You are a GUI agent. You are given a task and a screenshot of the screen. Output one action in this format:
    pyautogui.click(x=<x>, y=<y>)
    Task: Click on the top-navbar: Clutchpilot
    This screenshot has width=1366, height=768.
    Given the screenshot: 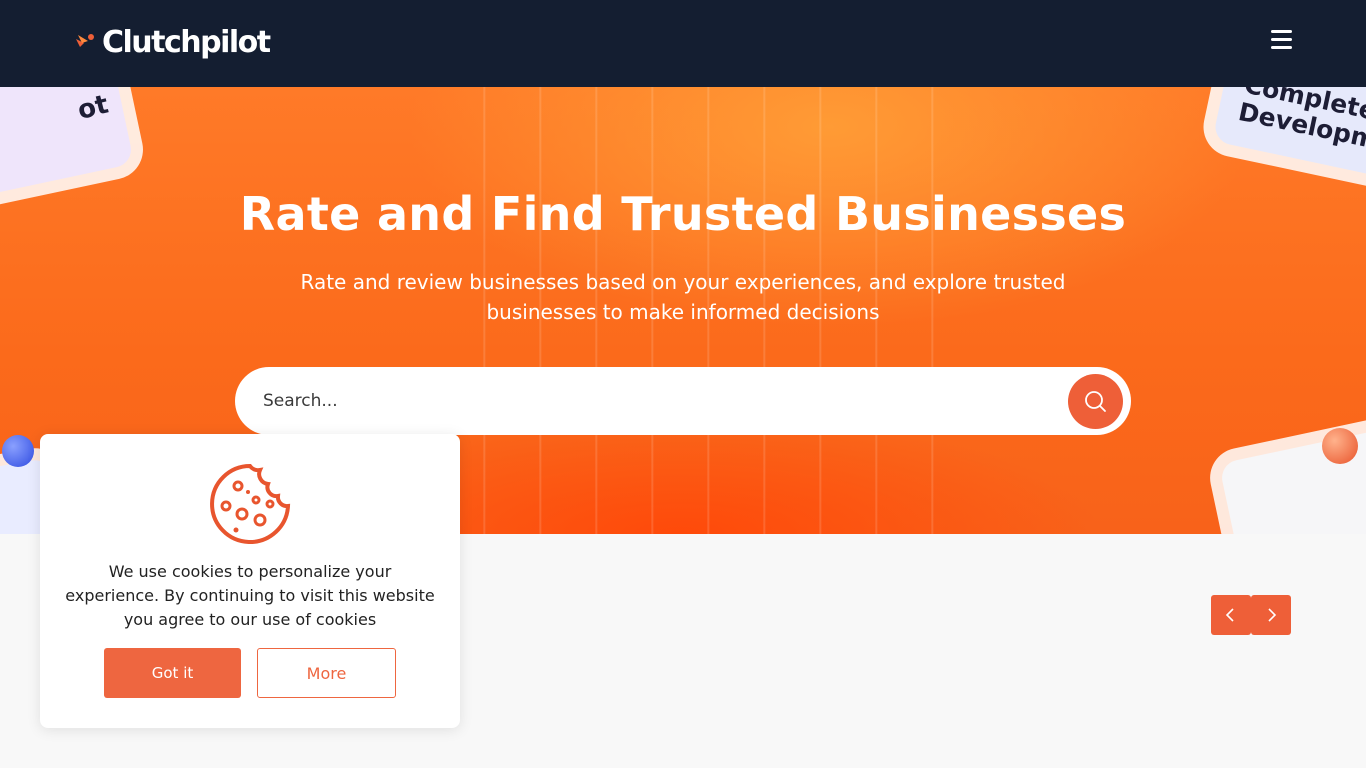 What is the action you would take?
    pyautogui.click(x=683, y=43)
    